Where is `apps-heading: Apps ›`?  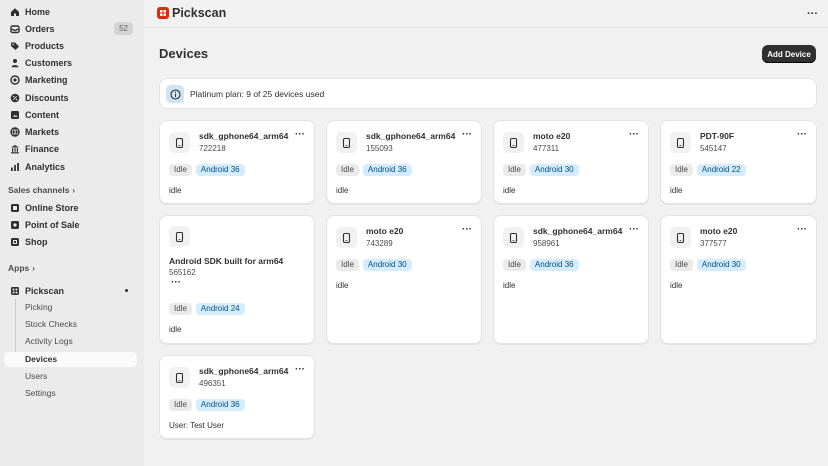
apps-heading: Apps › is located at coordinates (21, 268).